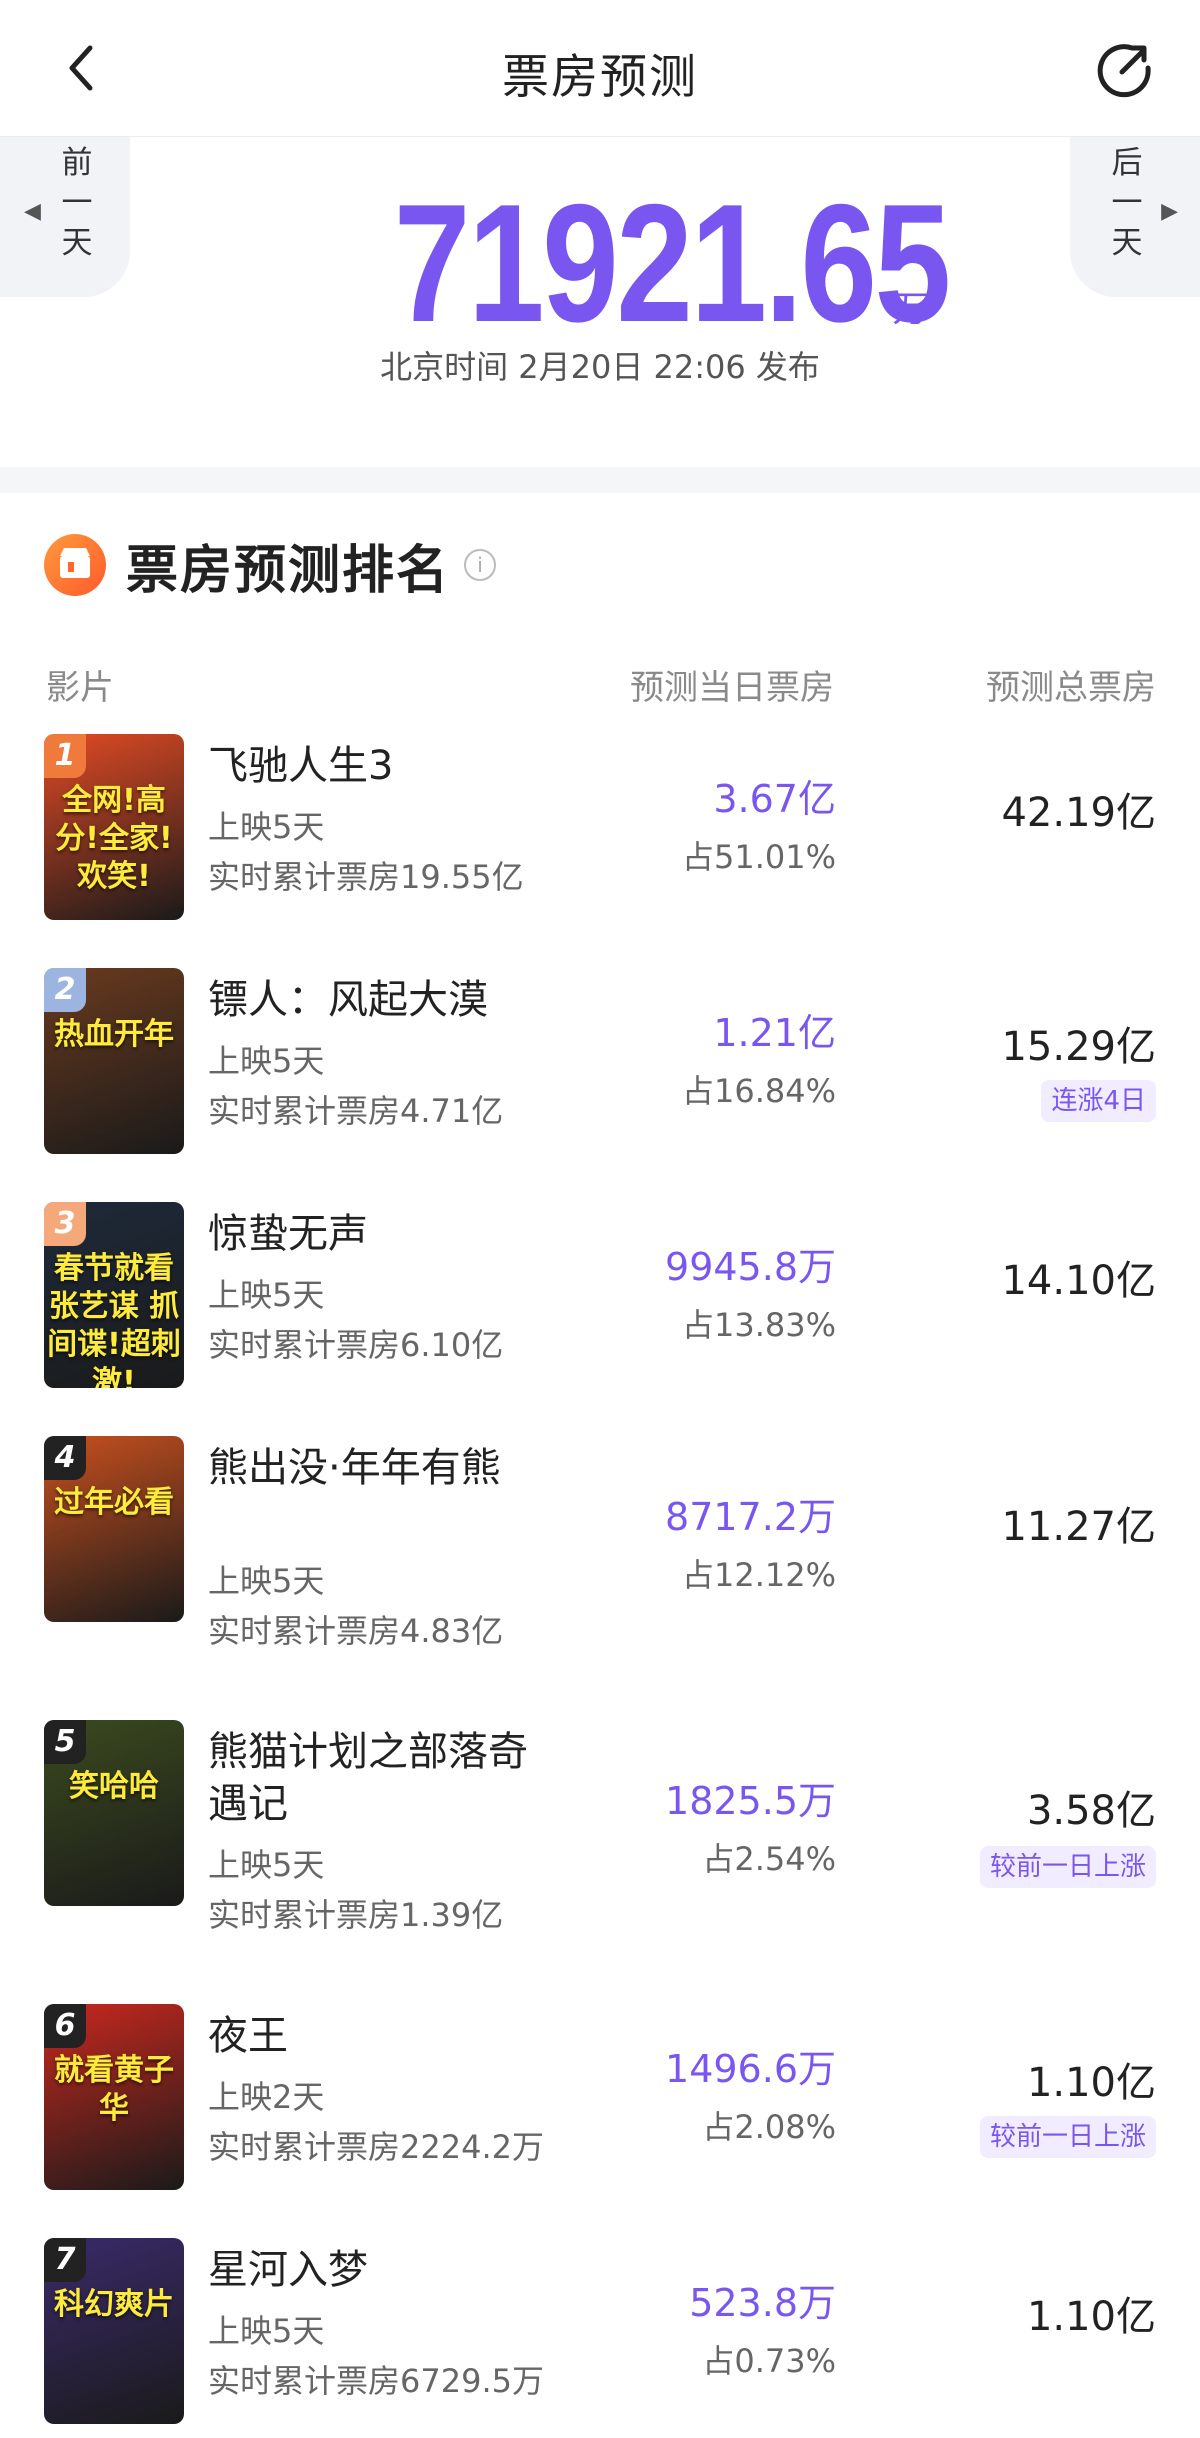  Describe the element at coordinates (480, 565) in the screenshot. I see `info-icon: i` at that location.